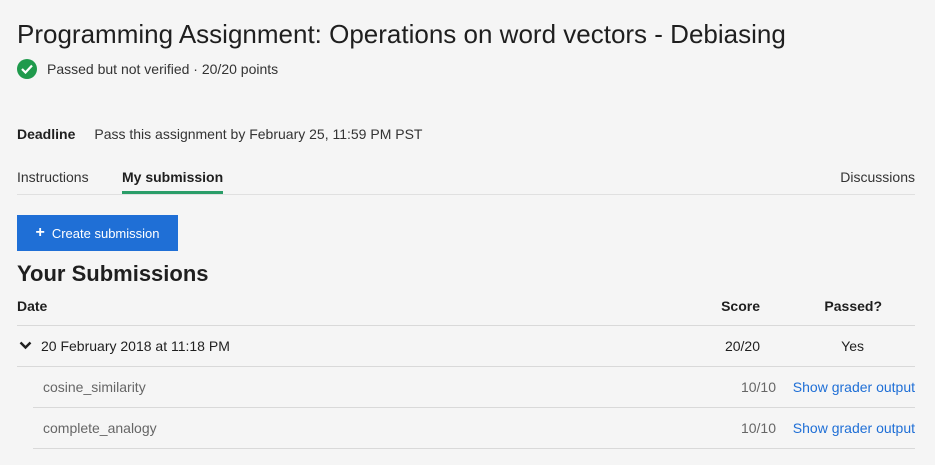  I want to click on header-passed: Passed?, so click(853, 306).